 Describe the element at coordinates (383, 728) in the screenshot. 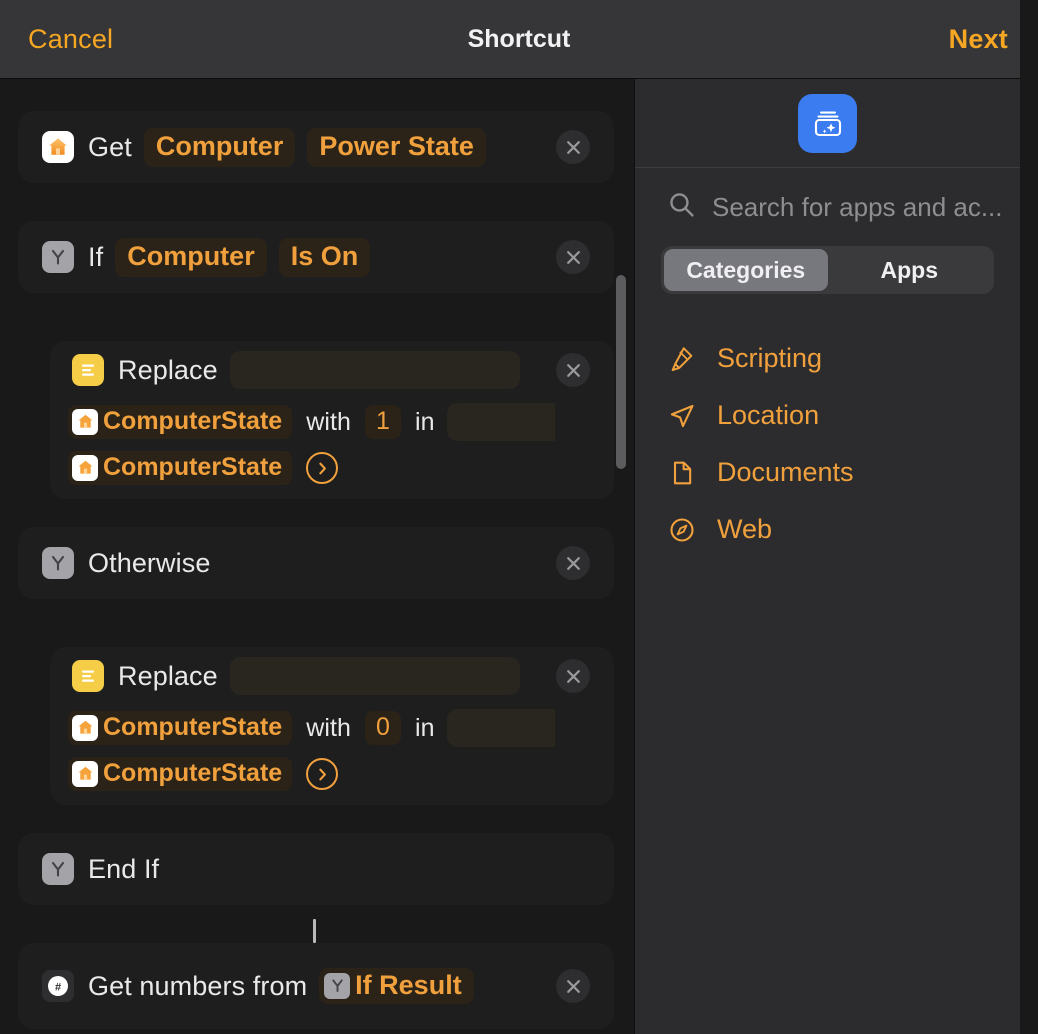

I see `replace-with-value: 0` at that location.